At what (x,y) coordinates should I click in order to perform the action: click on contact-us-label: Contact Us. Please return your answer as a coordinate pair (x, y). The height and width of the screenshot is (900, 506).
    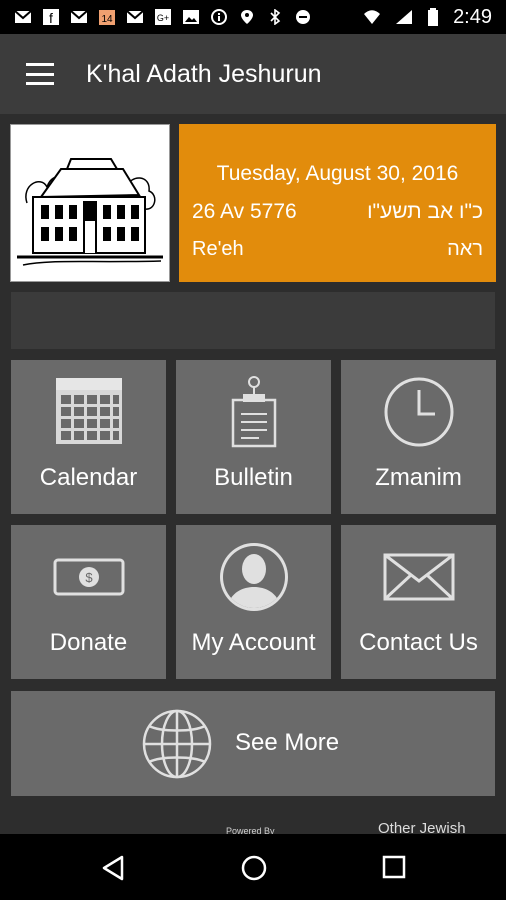
    Looking at the image, I should click on (418, 642).